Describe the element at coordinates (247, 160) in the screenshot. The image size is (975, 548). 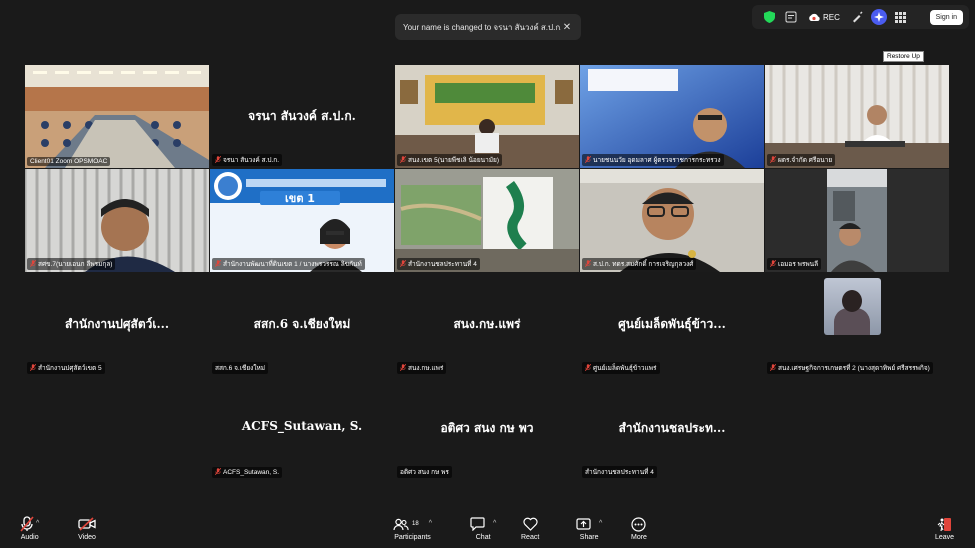
I see `participant-name-label: จรนา สันวงค์ ส.ป.ก.` at that location.